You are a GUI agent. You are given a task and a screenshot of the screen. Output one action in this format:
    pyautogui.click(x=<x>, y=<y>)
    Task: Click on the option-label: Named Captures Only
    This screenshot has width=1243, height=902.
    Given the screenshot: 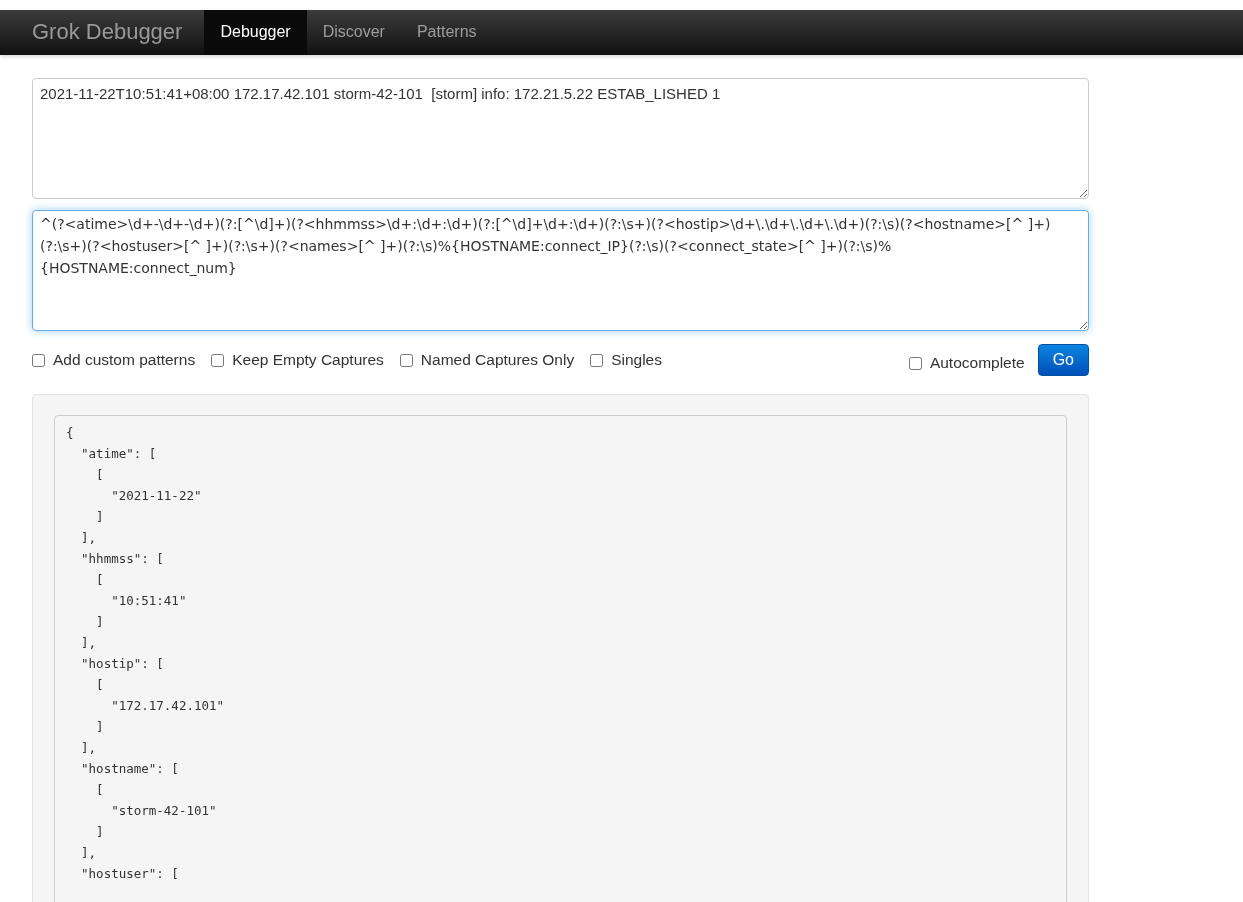 What is the action you would take?
    pyautogui.click(x=497, y=360)
    